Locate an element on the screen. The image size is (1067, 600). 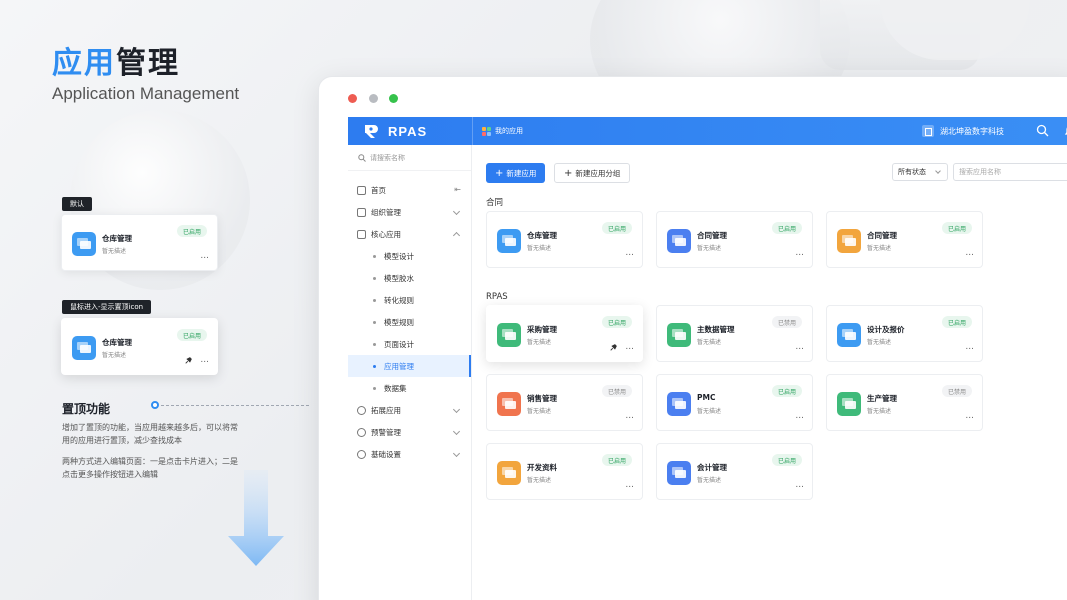
search-icon is located at coordinates (1042, 130).